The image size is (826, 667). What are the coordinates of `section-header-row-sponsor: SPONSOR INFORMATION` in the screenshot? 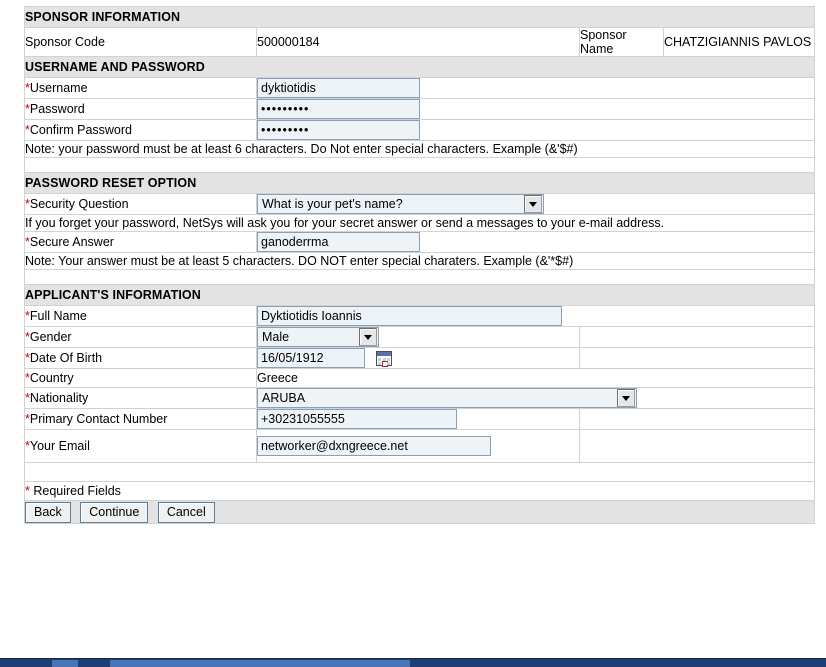 It's located at (419, 17).